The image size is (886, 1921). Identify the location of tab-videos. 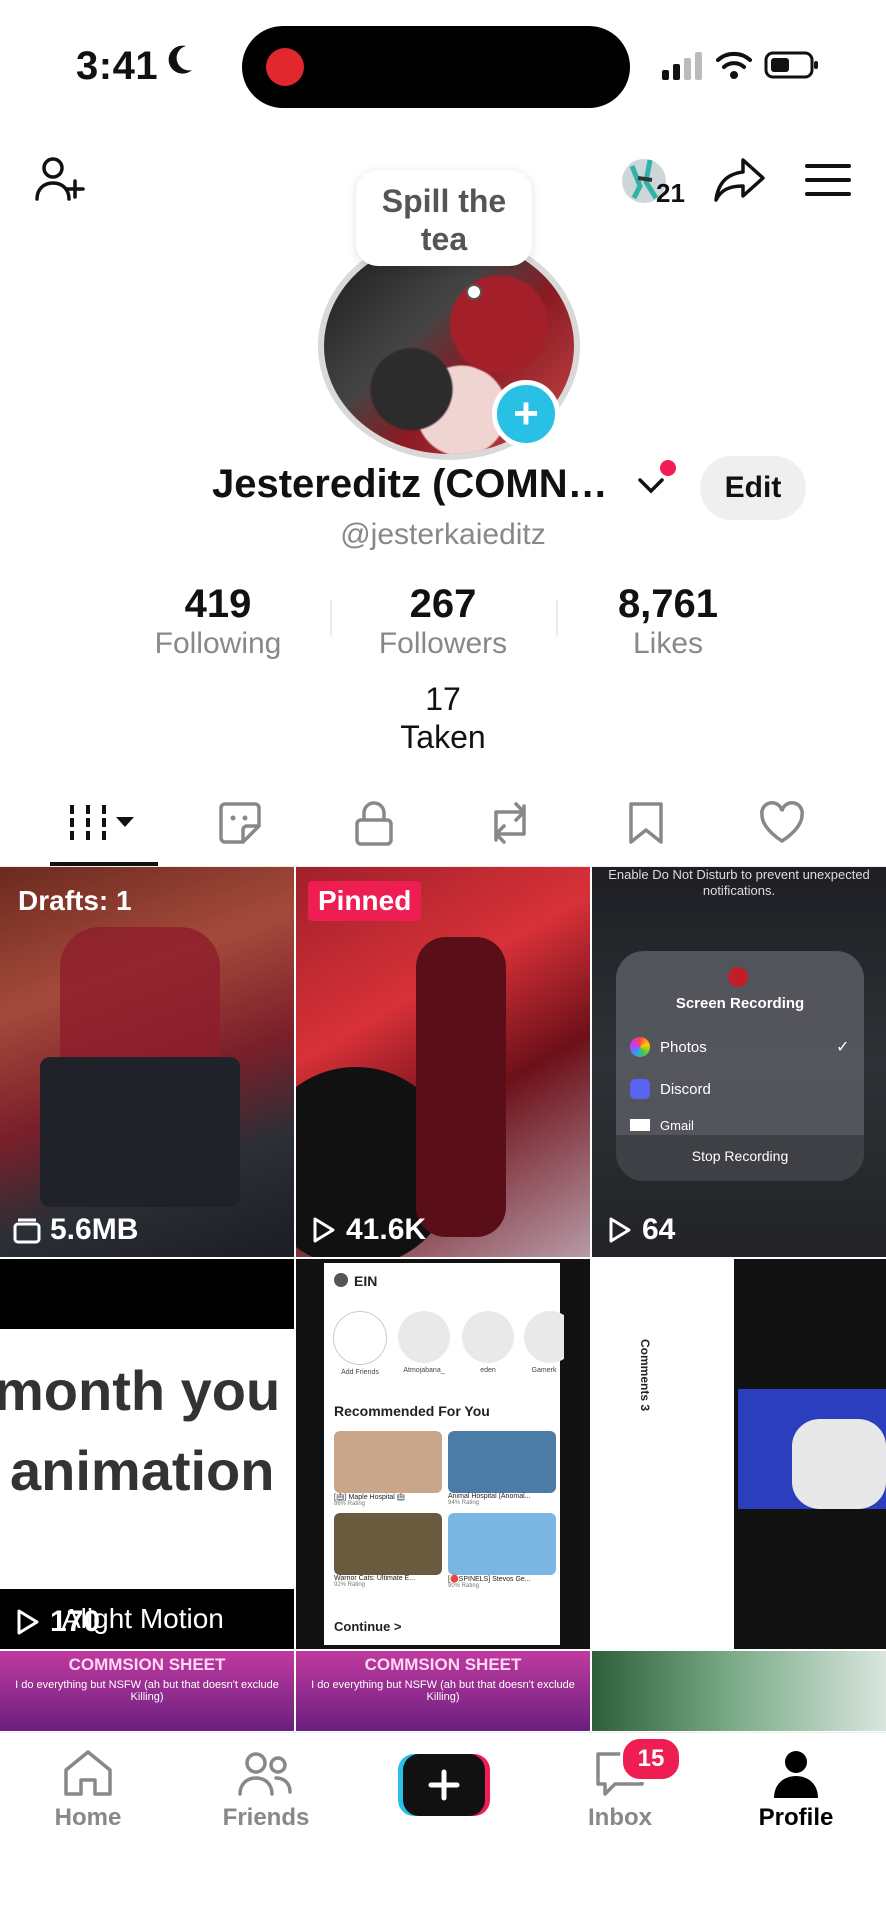
(104, 823).